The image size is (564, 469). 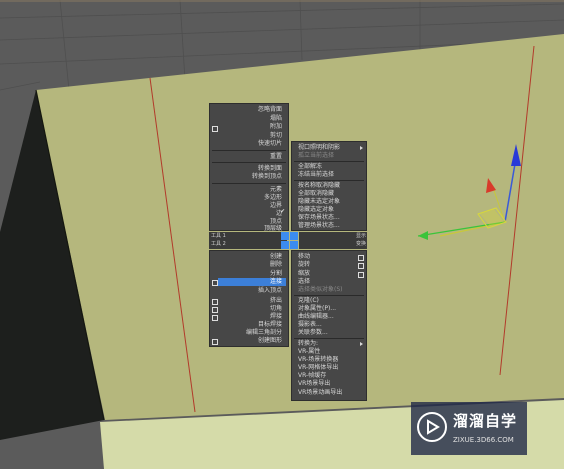 What do you see at coordinates (248, 240) in the screenshot?
I see `quad-header-left: 工具 1 工具 2` at bounding box center [248, 240].